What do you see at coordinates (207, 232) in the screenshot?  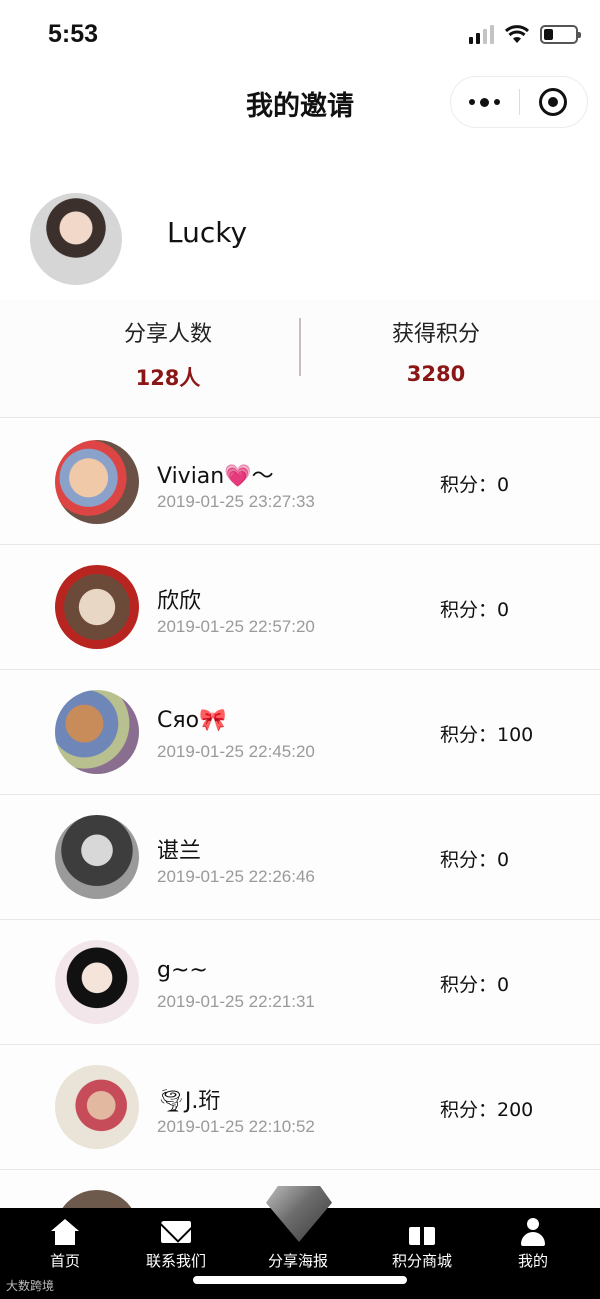 I see `profile-name: Lucky` at bounding box center [207, 232].